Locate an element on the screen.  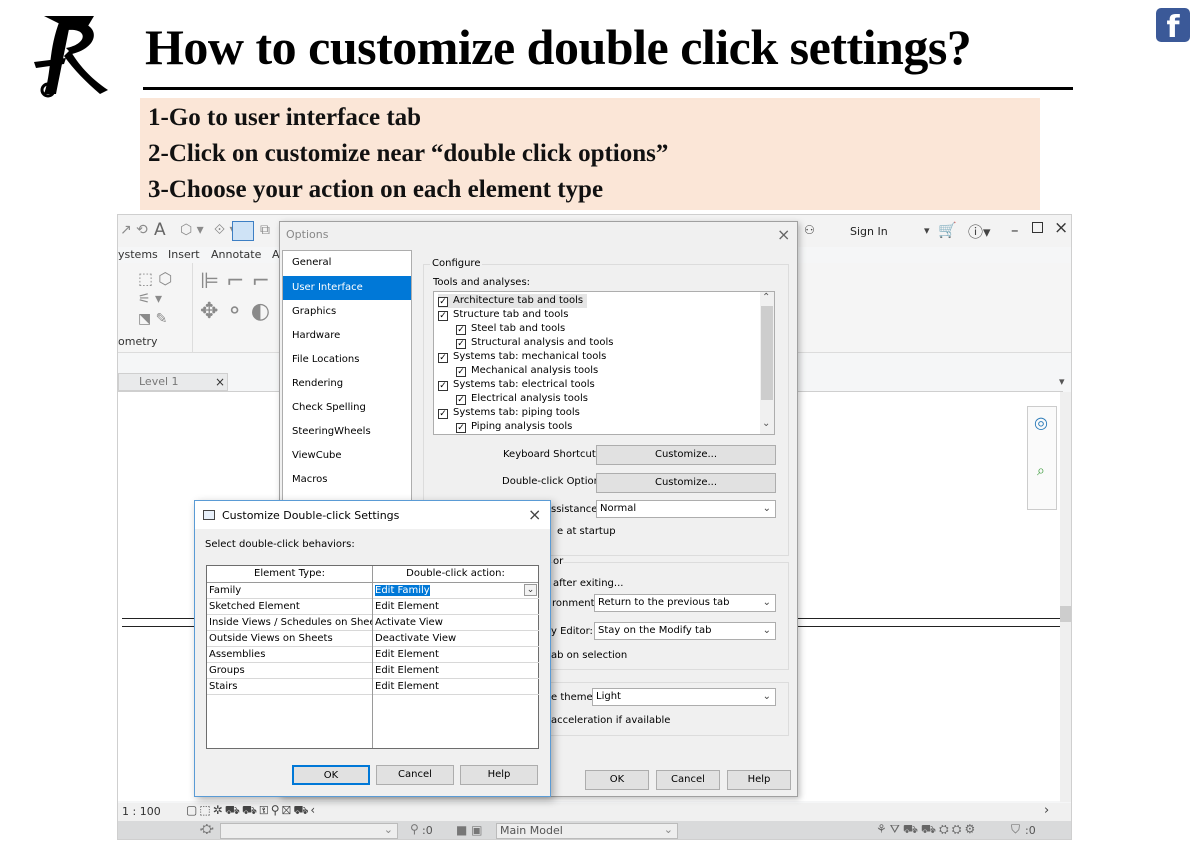
switch-windows-icon: ⧉ is located at coordinates (265, 230).